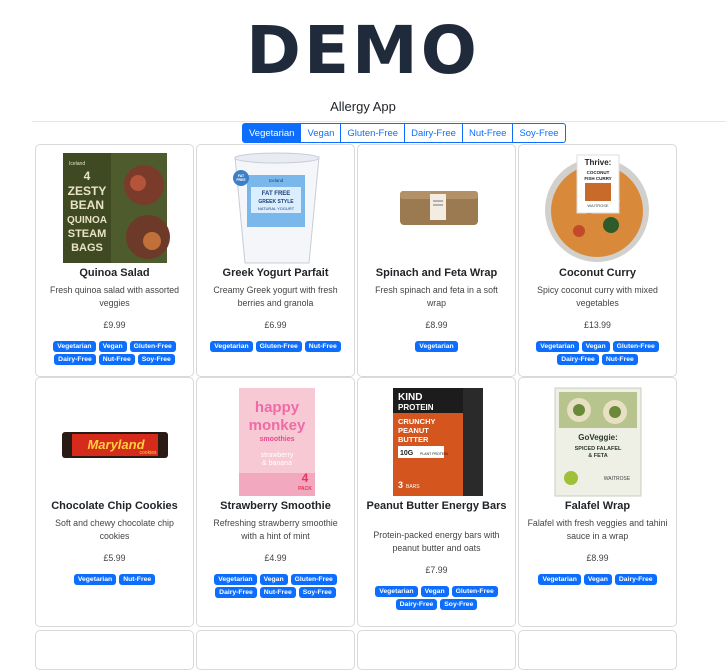  I want to click on curry-bowl-image: Thrive: COCONUT FISH CURRY WAITROSE, so click(597, 208).